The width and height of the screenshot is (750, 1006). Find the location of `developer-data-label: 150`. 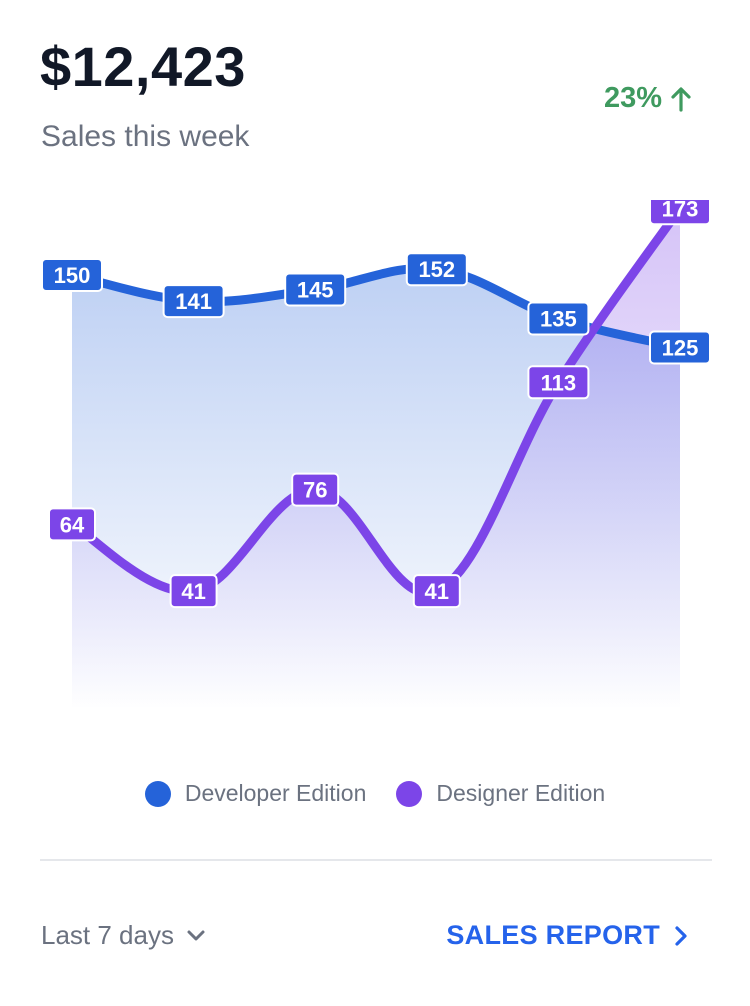

developer-data-label: 150 is located at coordinates (72, 275).